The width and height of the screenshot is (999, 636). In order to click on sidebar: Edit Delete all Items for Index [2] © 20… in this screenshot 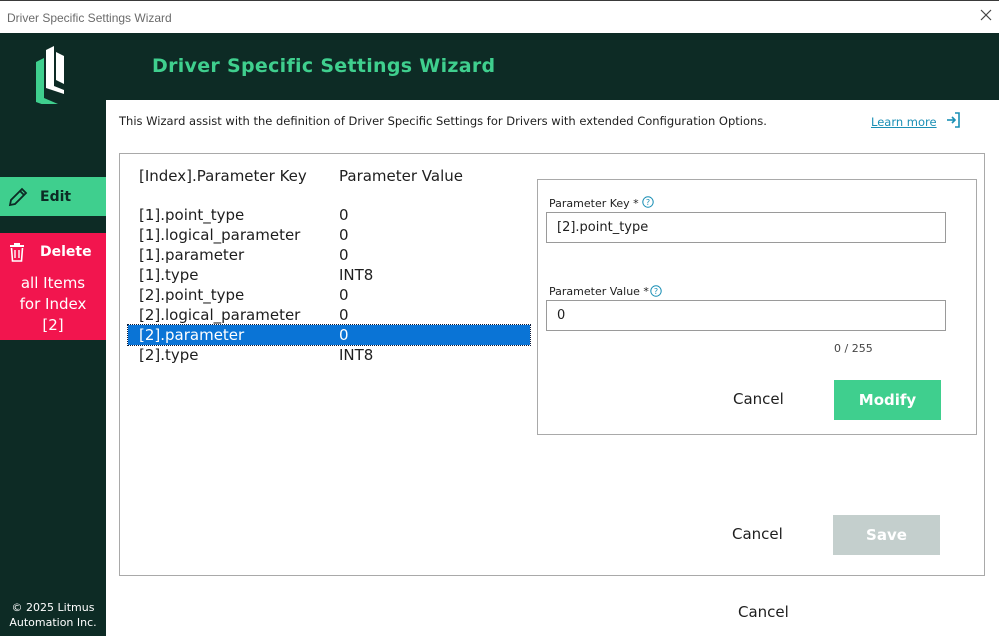, I will do `click(53, 334)`.